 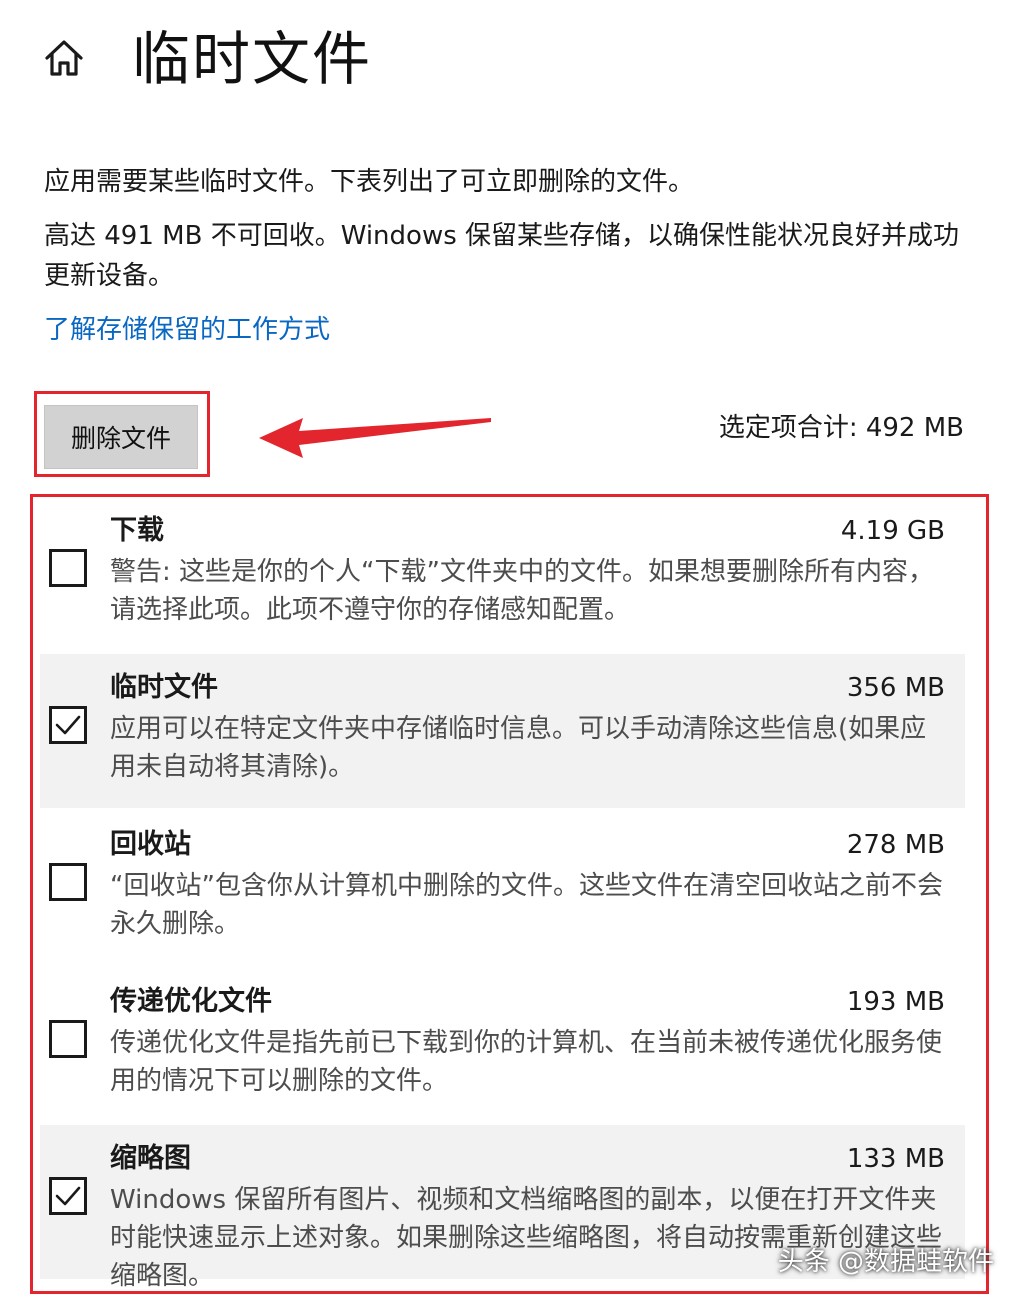 I want to click on page-header: 临时文件, so click(x=207, y=54).